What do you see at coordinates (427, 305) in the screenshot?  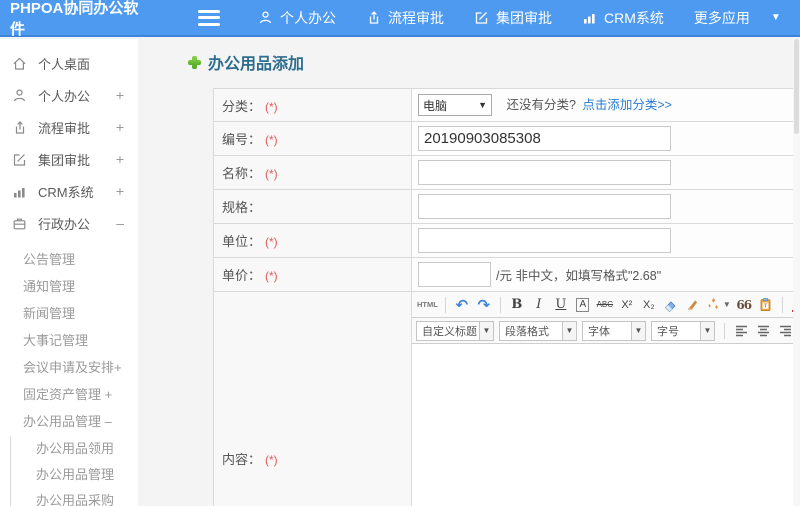 I see `html-source-button: HTML` at bounding box center [427, 305].